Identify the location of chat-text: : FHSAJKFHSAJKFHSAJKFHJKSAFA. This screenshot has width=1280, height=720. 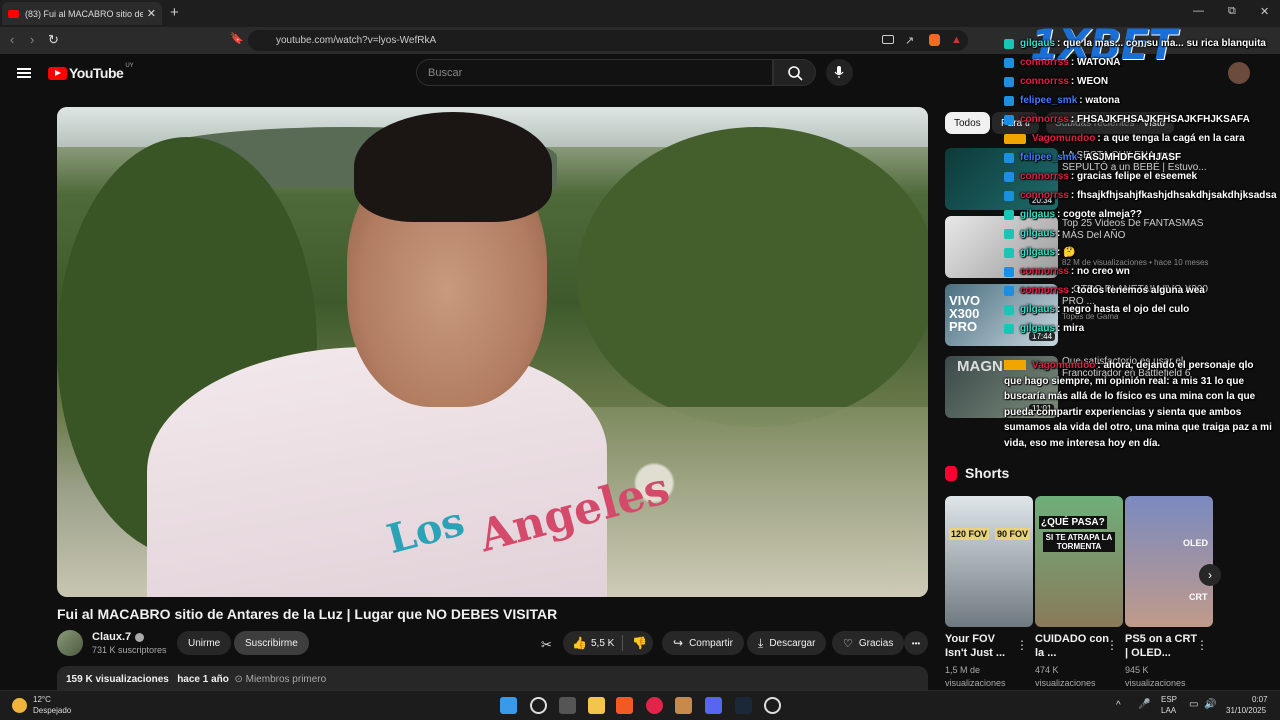
(1160, 119).